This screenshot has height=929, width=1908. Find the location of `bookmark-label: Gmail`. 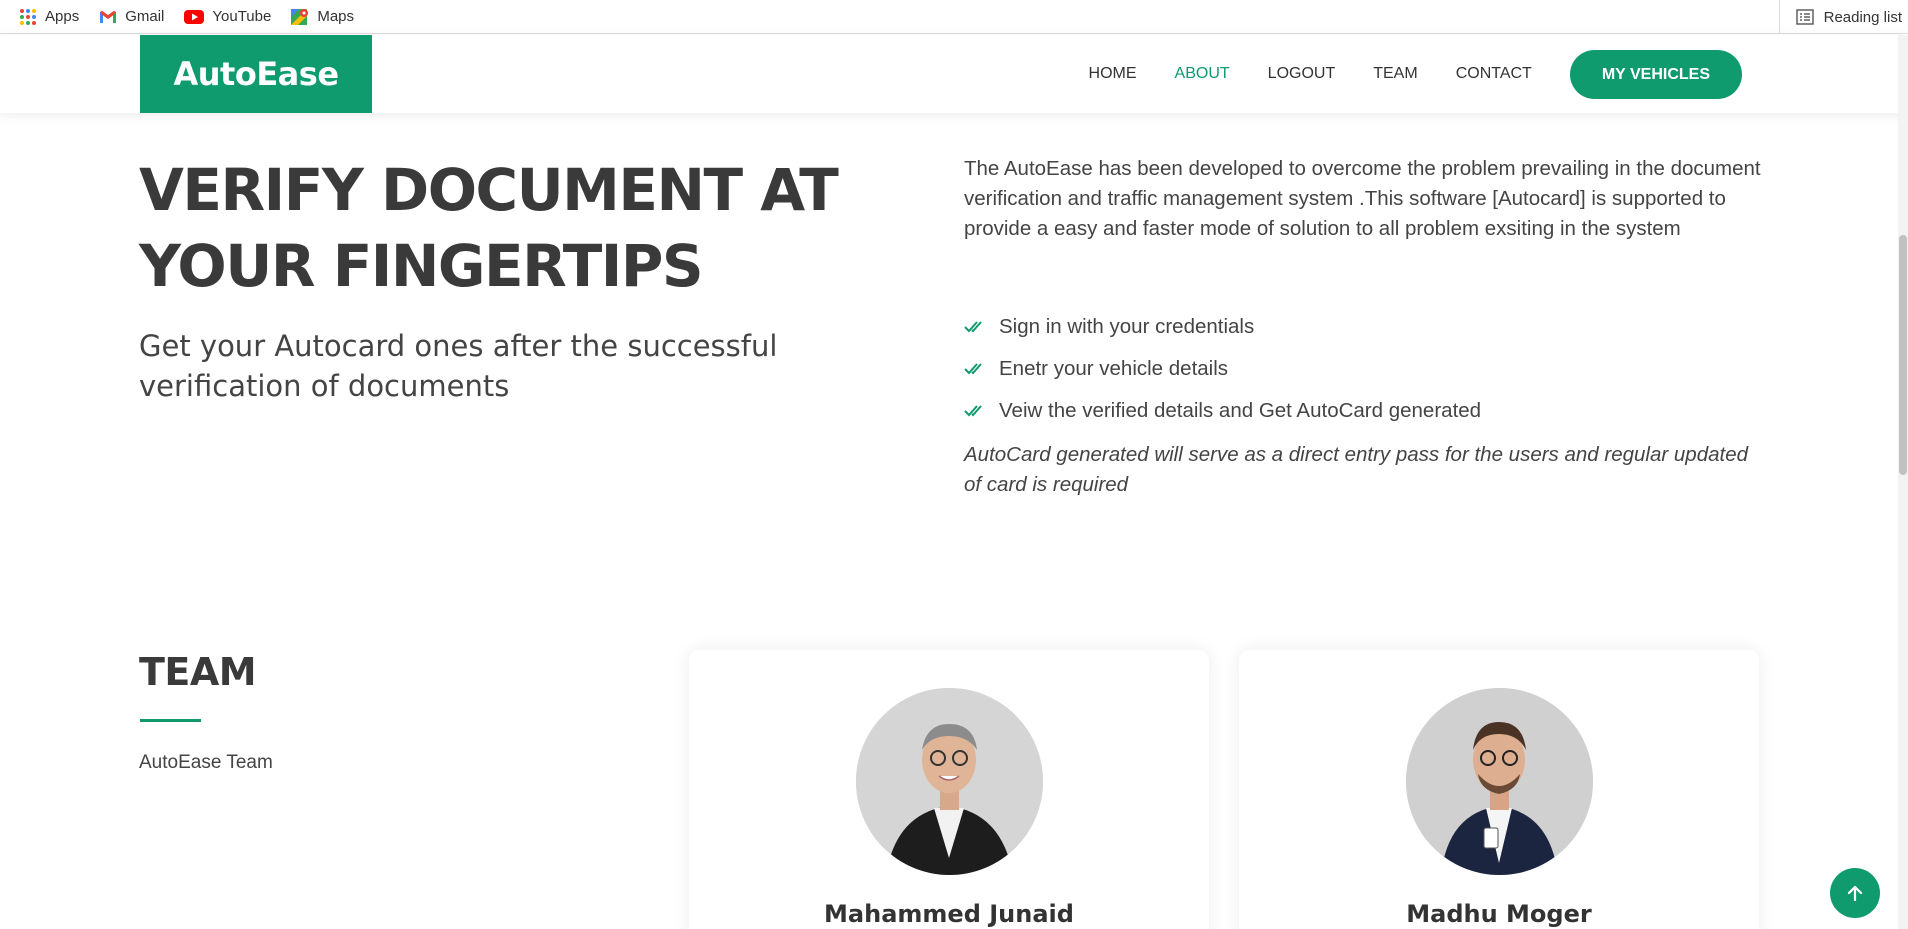

bookmark-label: Gmail is located at coordinates (145, 16).